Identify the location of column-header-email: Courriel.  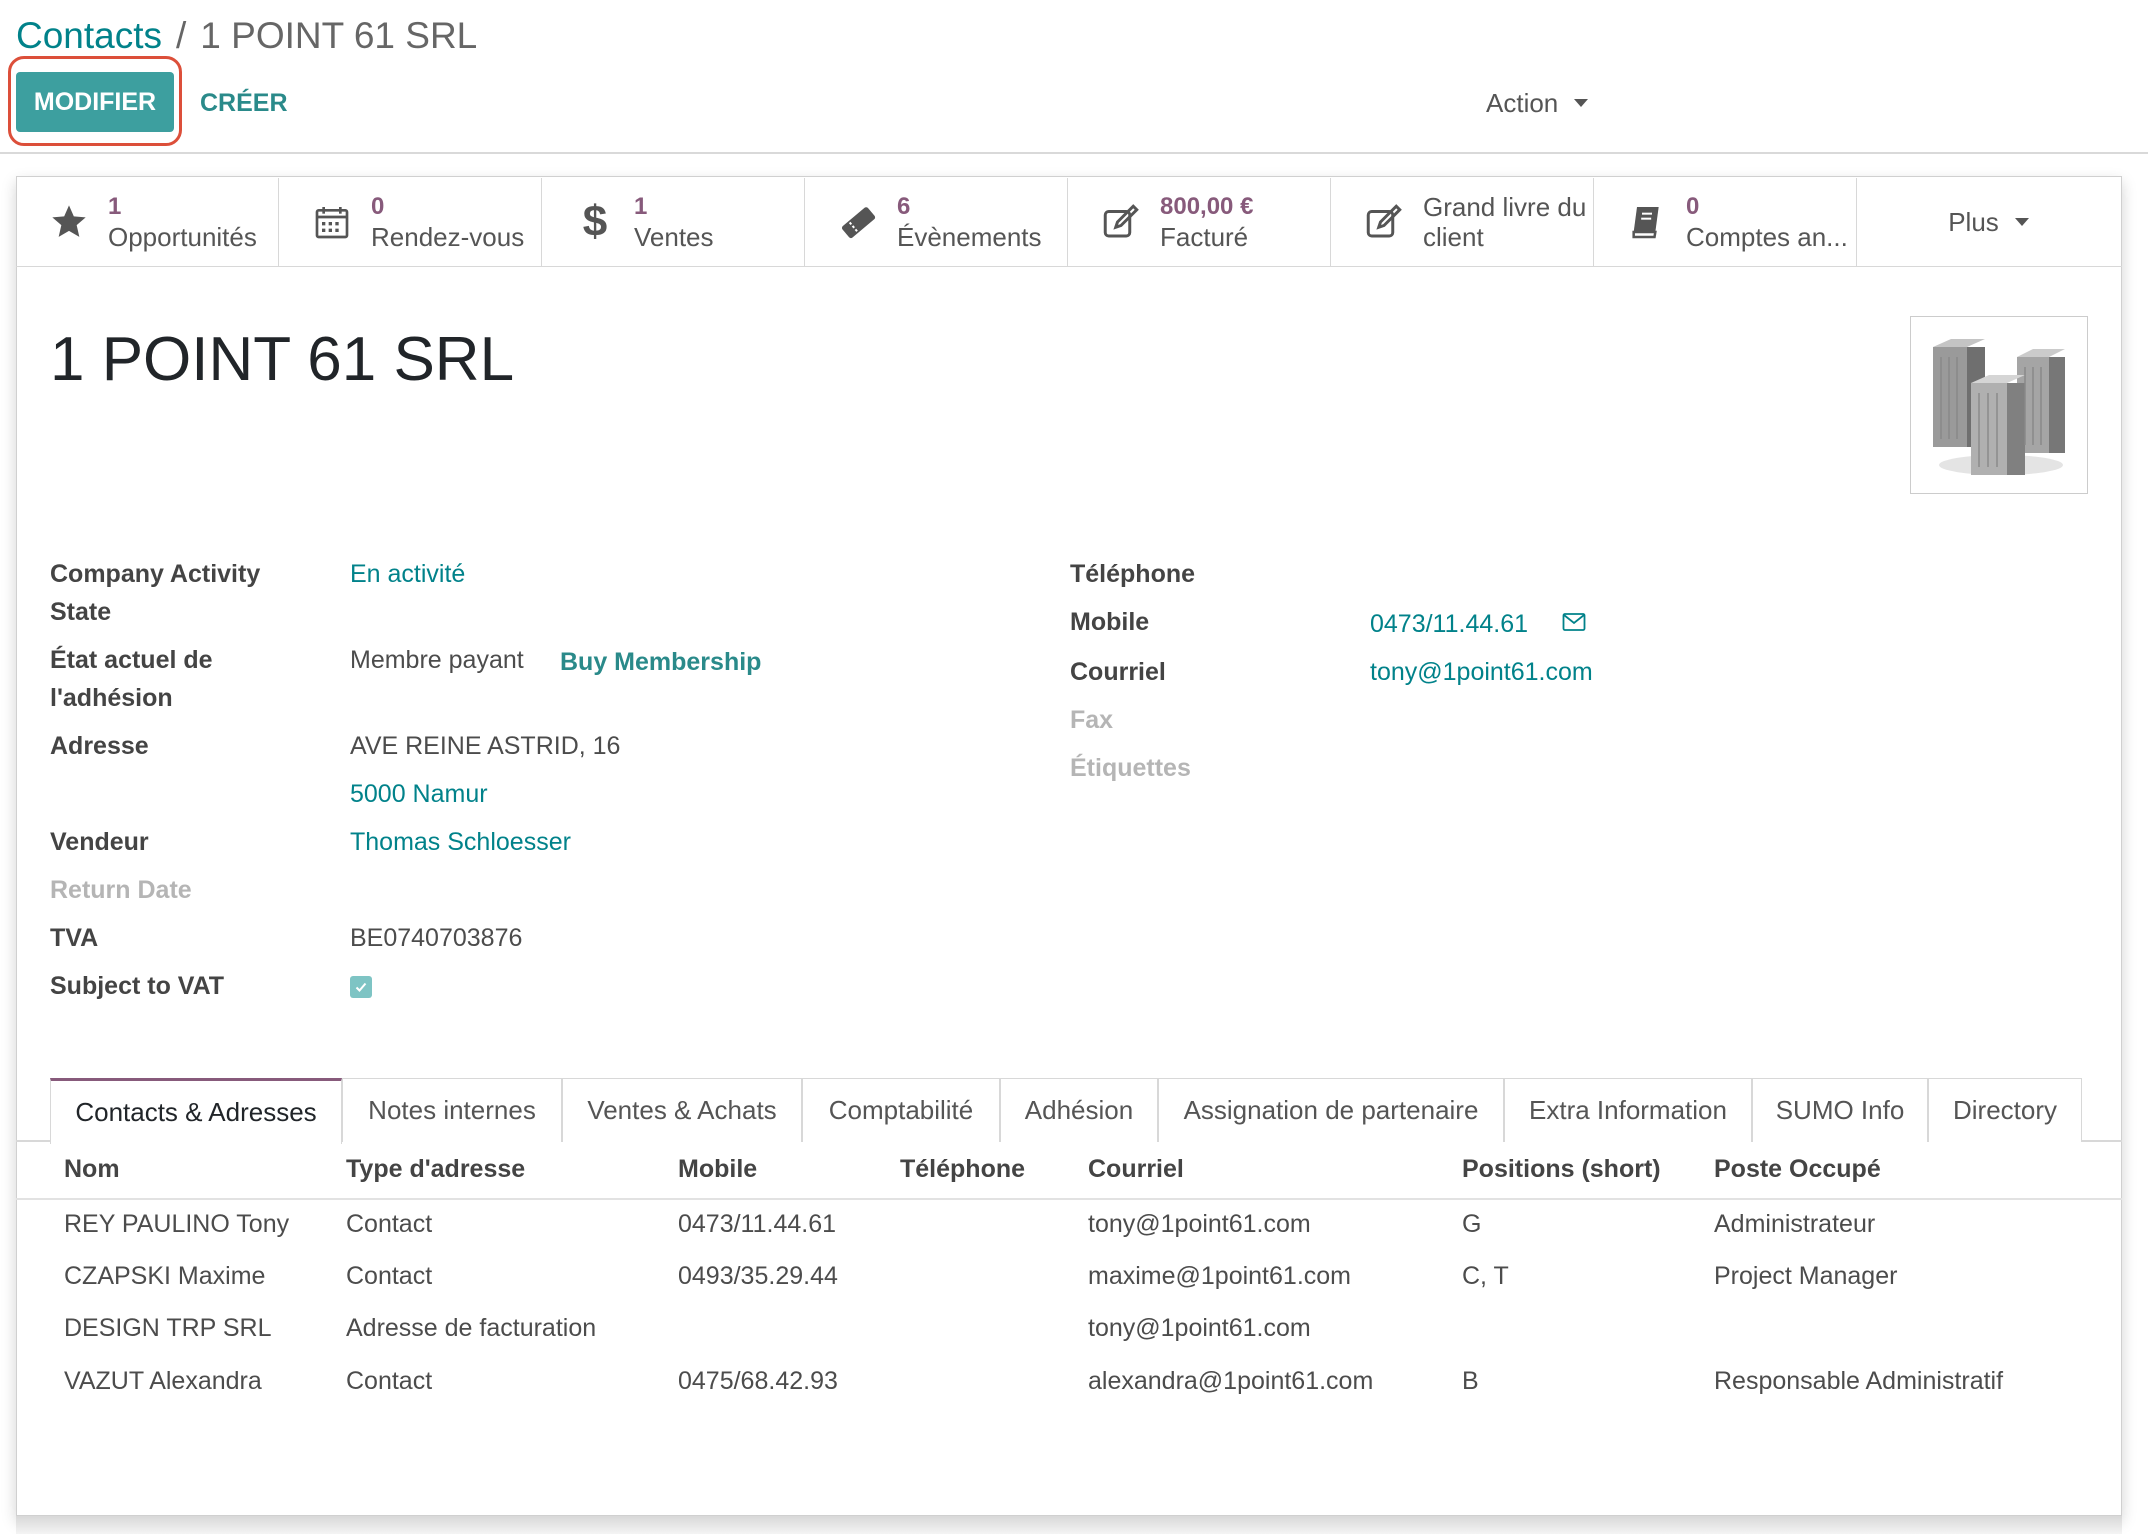
(1136, 1169).